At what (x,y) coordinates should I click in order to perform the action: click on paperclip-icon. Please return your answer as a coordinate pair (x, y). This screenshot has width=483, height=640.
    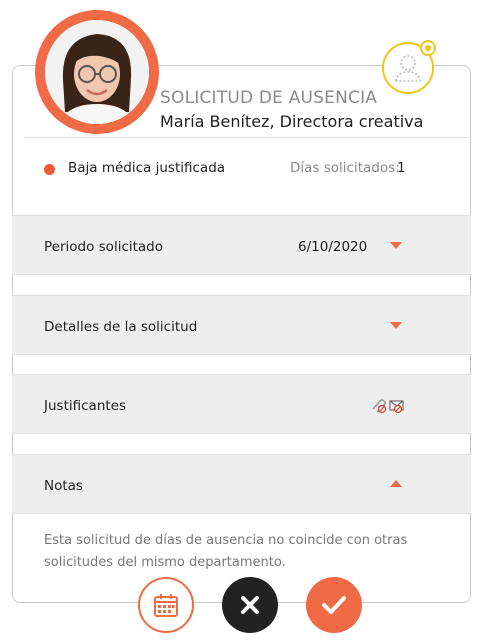
    Looking at the image, I should click on (379, 406).